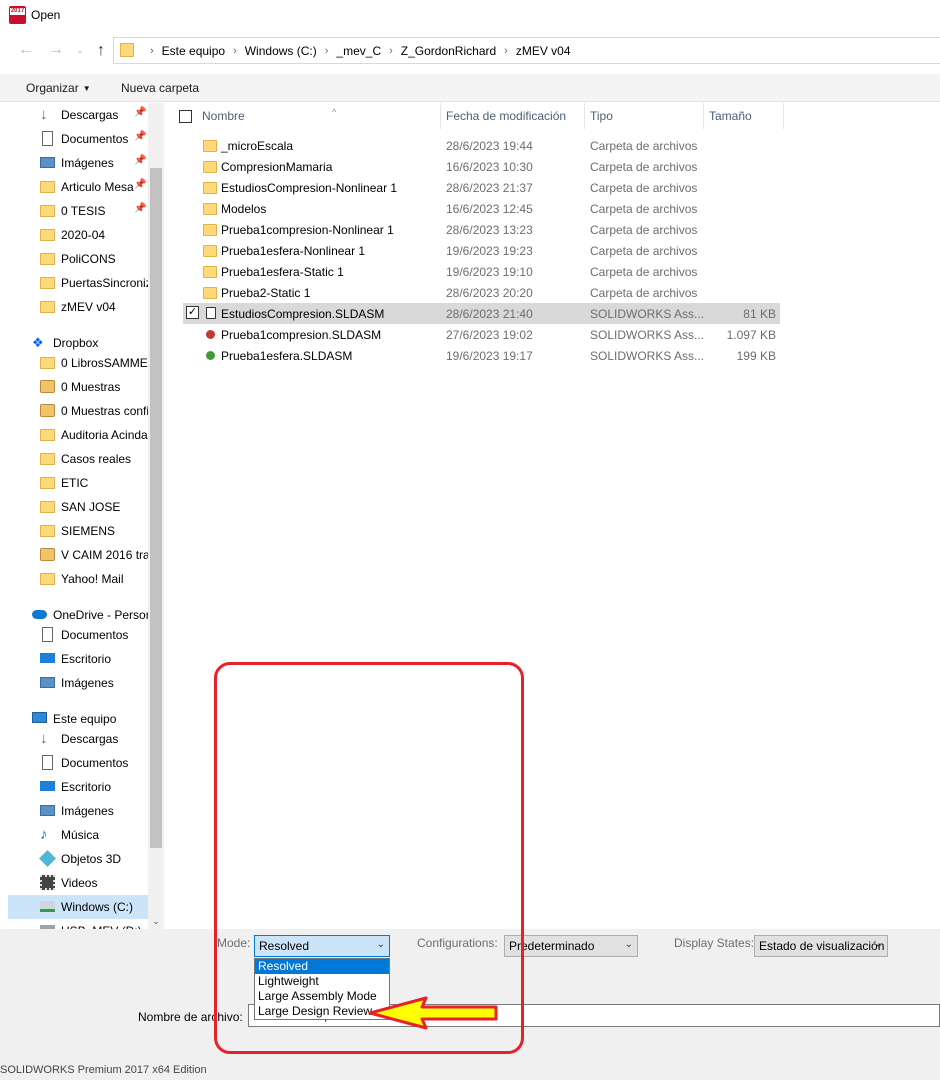 This screenshot has height=1080, width=940. I want to click on organize-button: Organizar ▼, so click(58, 88).